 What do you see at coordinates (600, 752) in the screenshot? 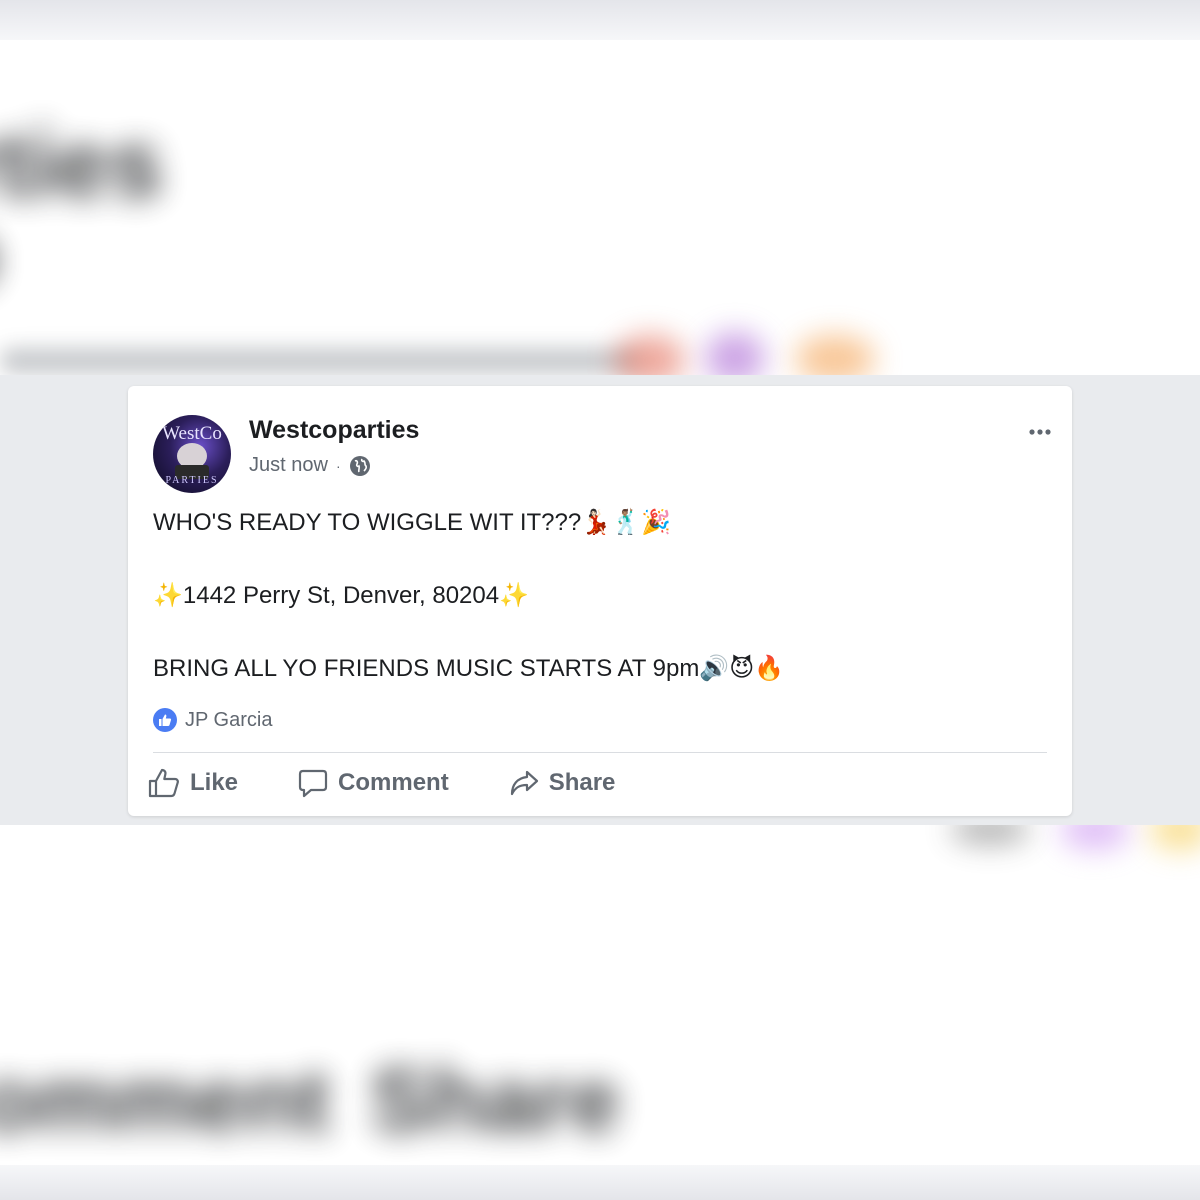
I see `divider` at bounding box center [600, 752].